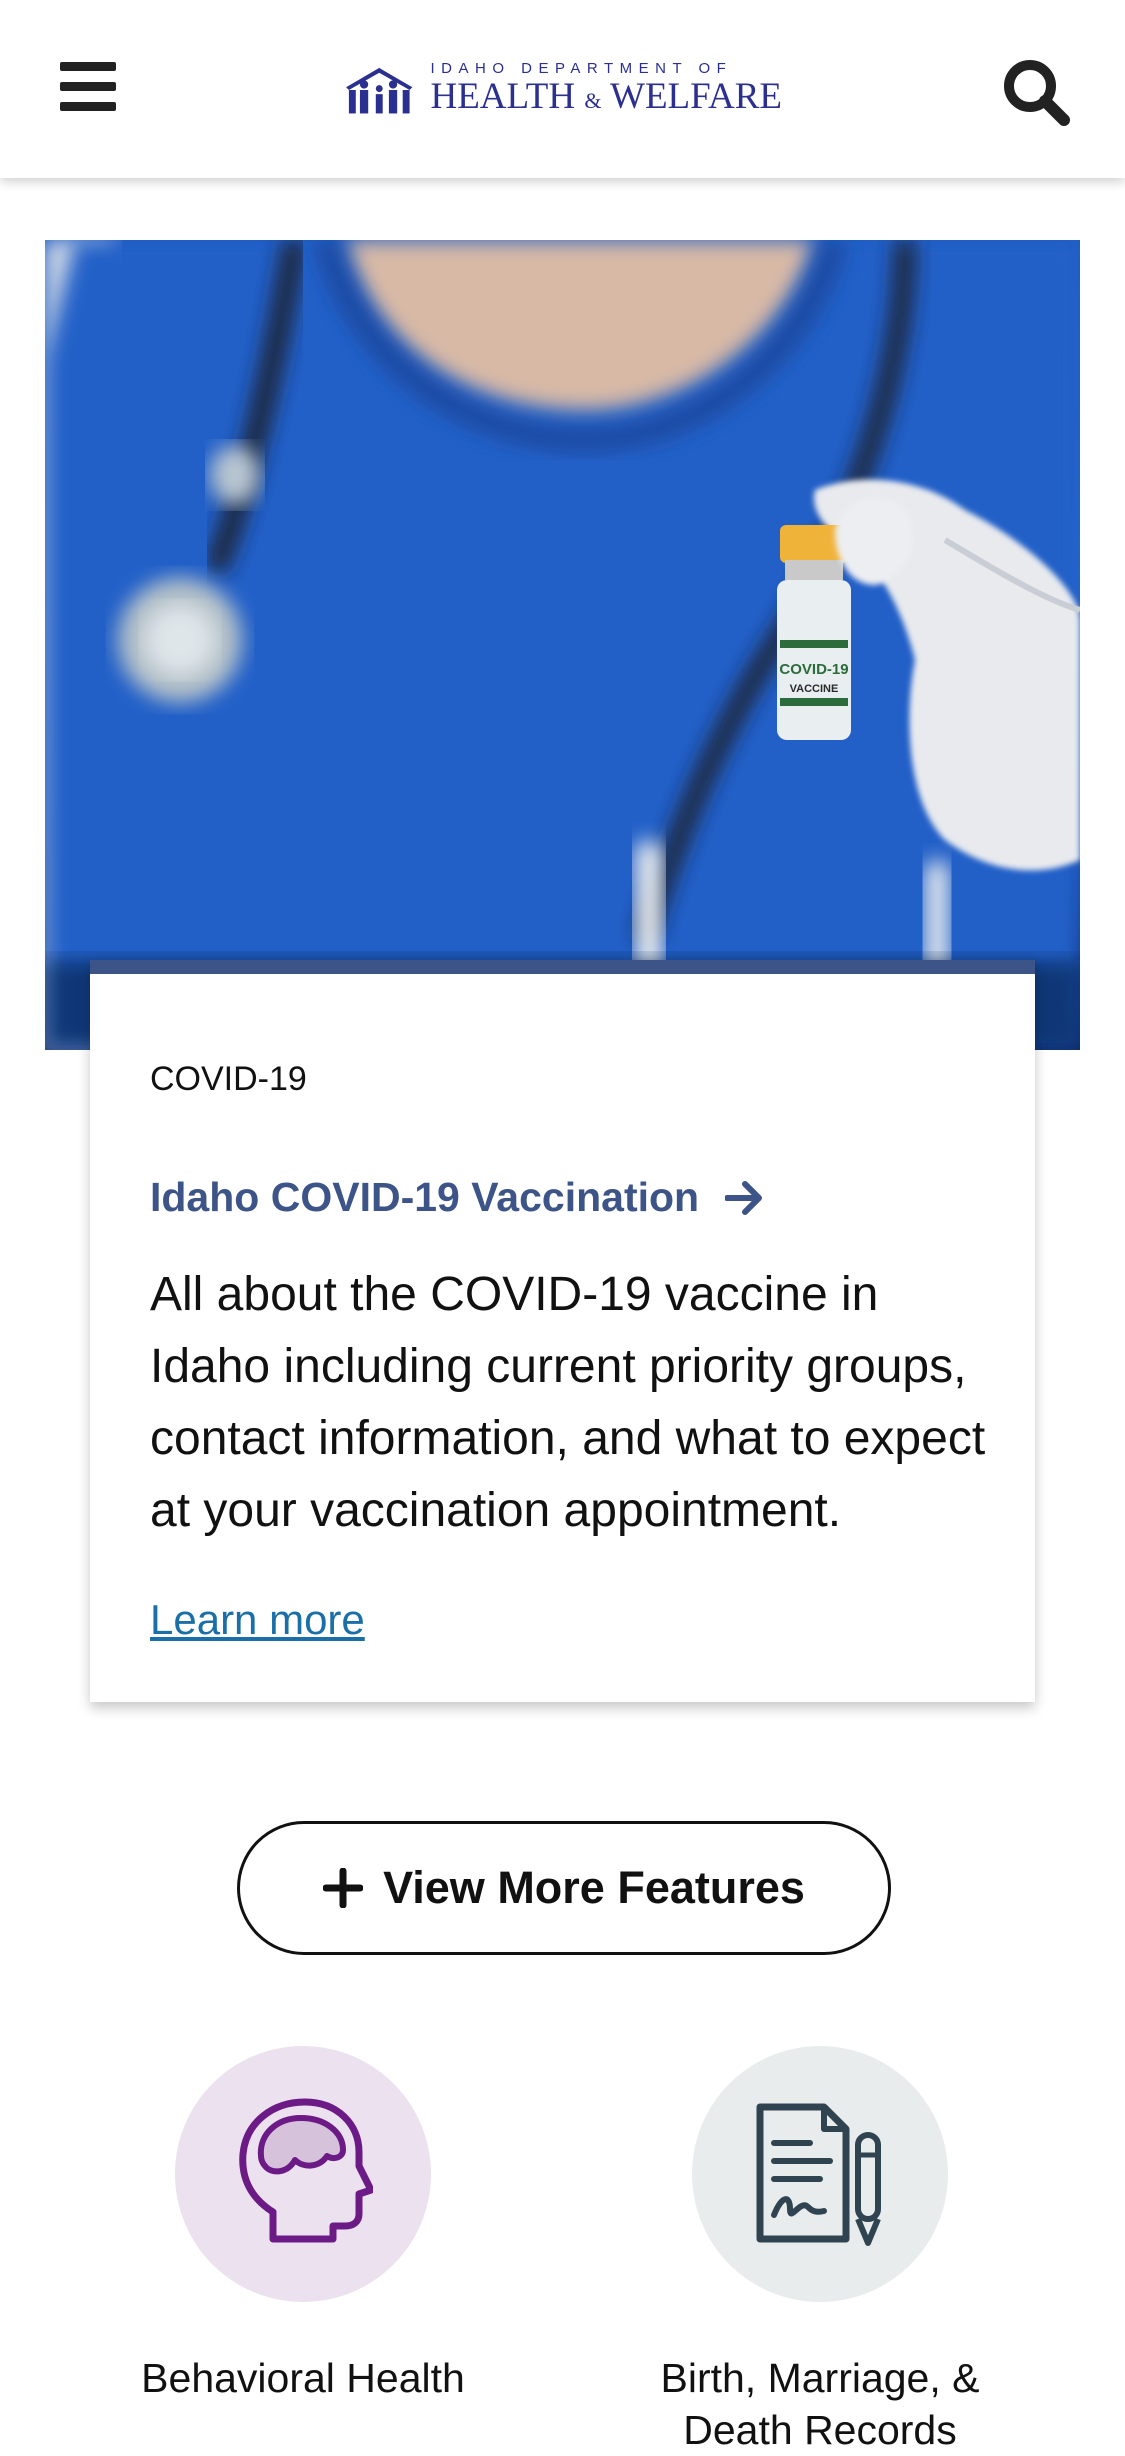  I want to click on arrow-right-icon, so click(744, 1197).